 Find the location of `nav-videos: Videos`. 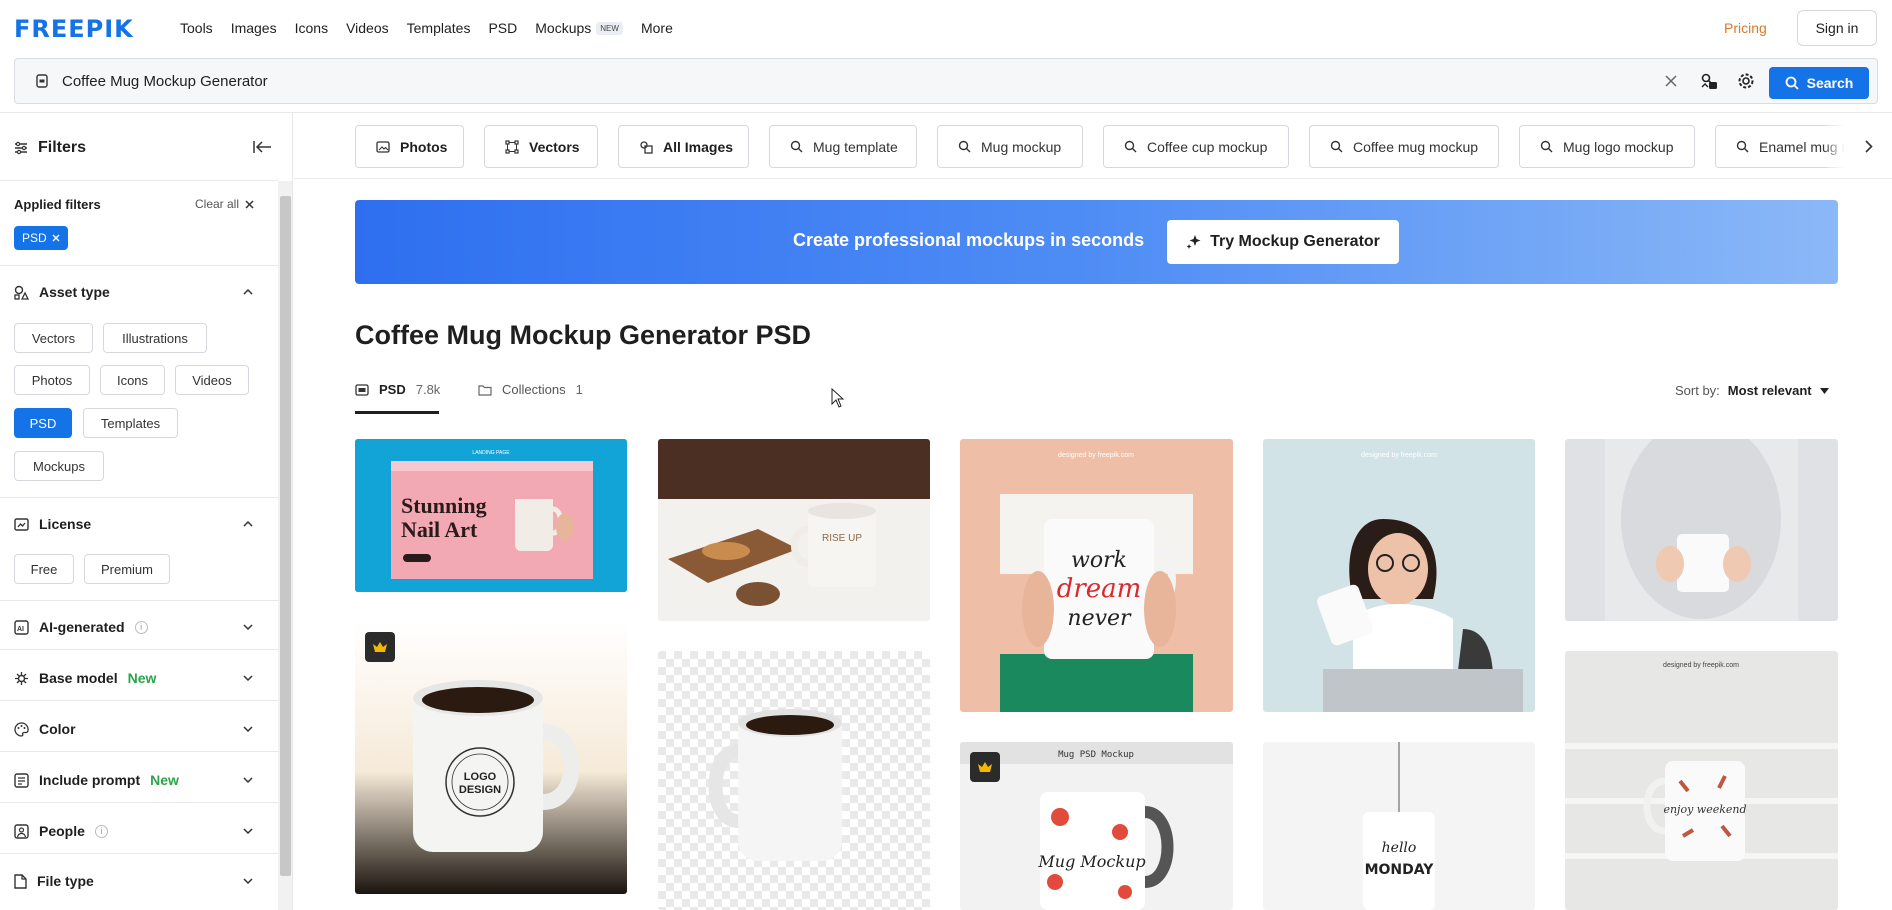

nav-videos: Videos is located at coordinates (367, 28).